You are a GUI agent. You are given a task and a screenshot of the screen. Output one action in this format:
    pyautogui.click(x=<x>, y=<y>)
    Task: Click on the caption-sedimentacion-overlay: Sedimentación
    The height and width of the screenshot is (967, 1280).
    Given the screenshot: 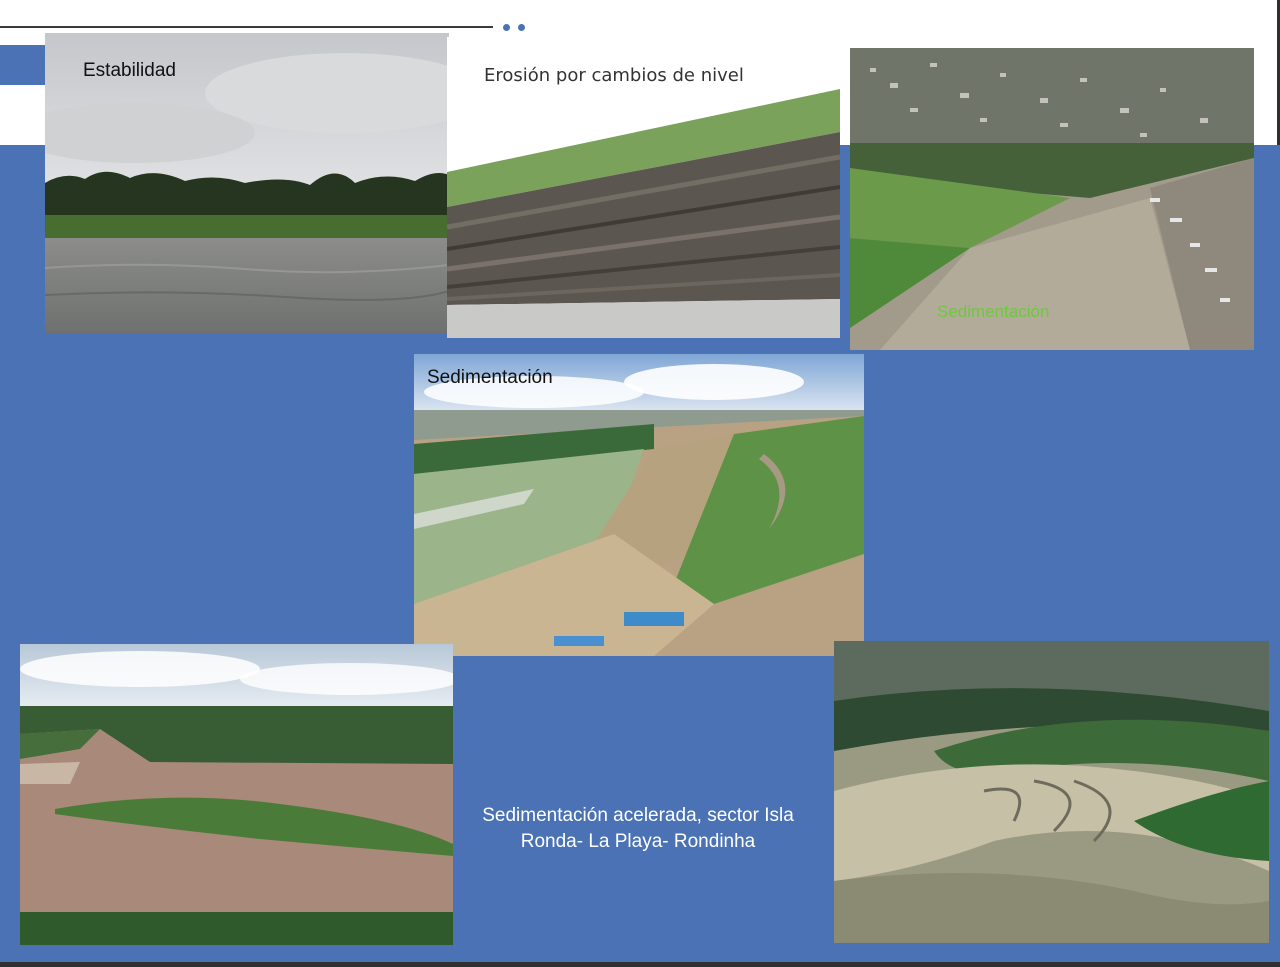 What is the action you would take?
    pyautogui.click(x=993, y=311)
    